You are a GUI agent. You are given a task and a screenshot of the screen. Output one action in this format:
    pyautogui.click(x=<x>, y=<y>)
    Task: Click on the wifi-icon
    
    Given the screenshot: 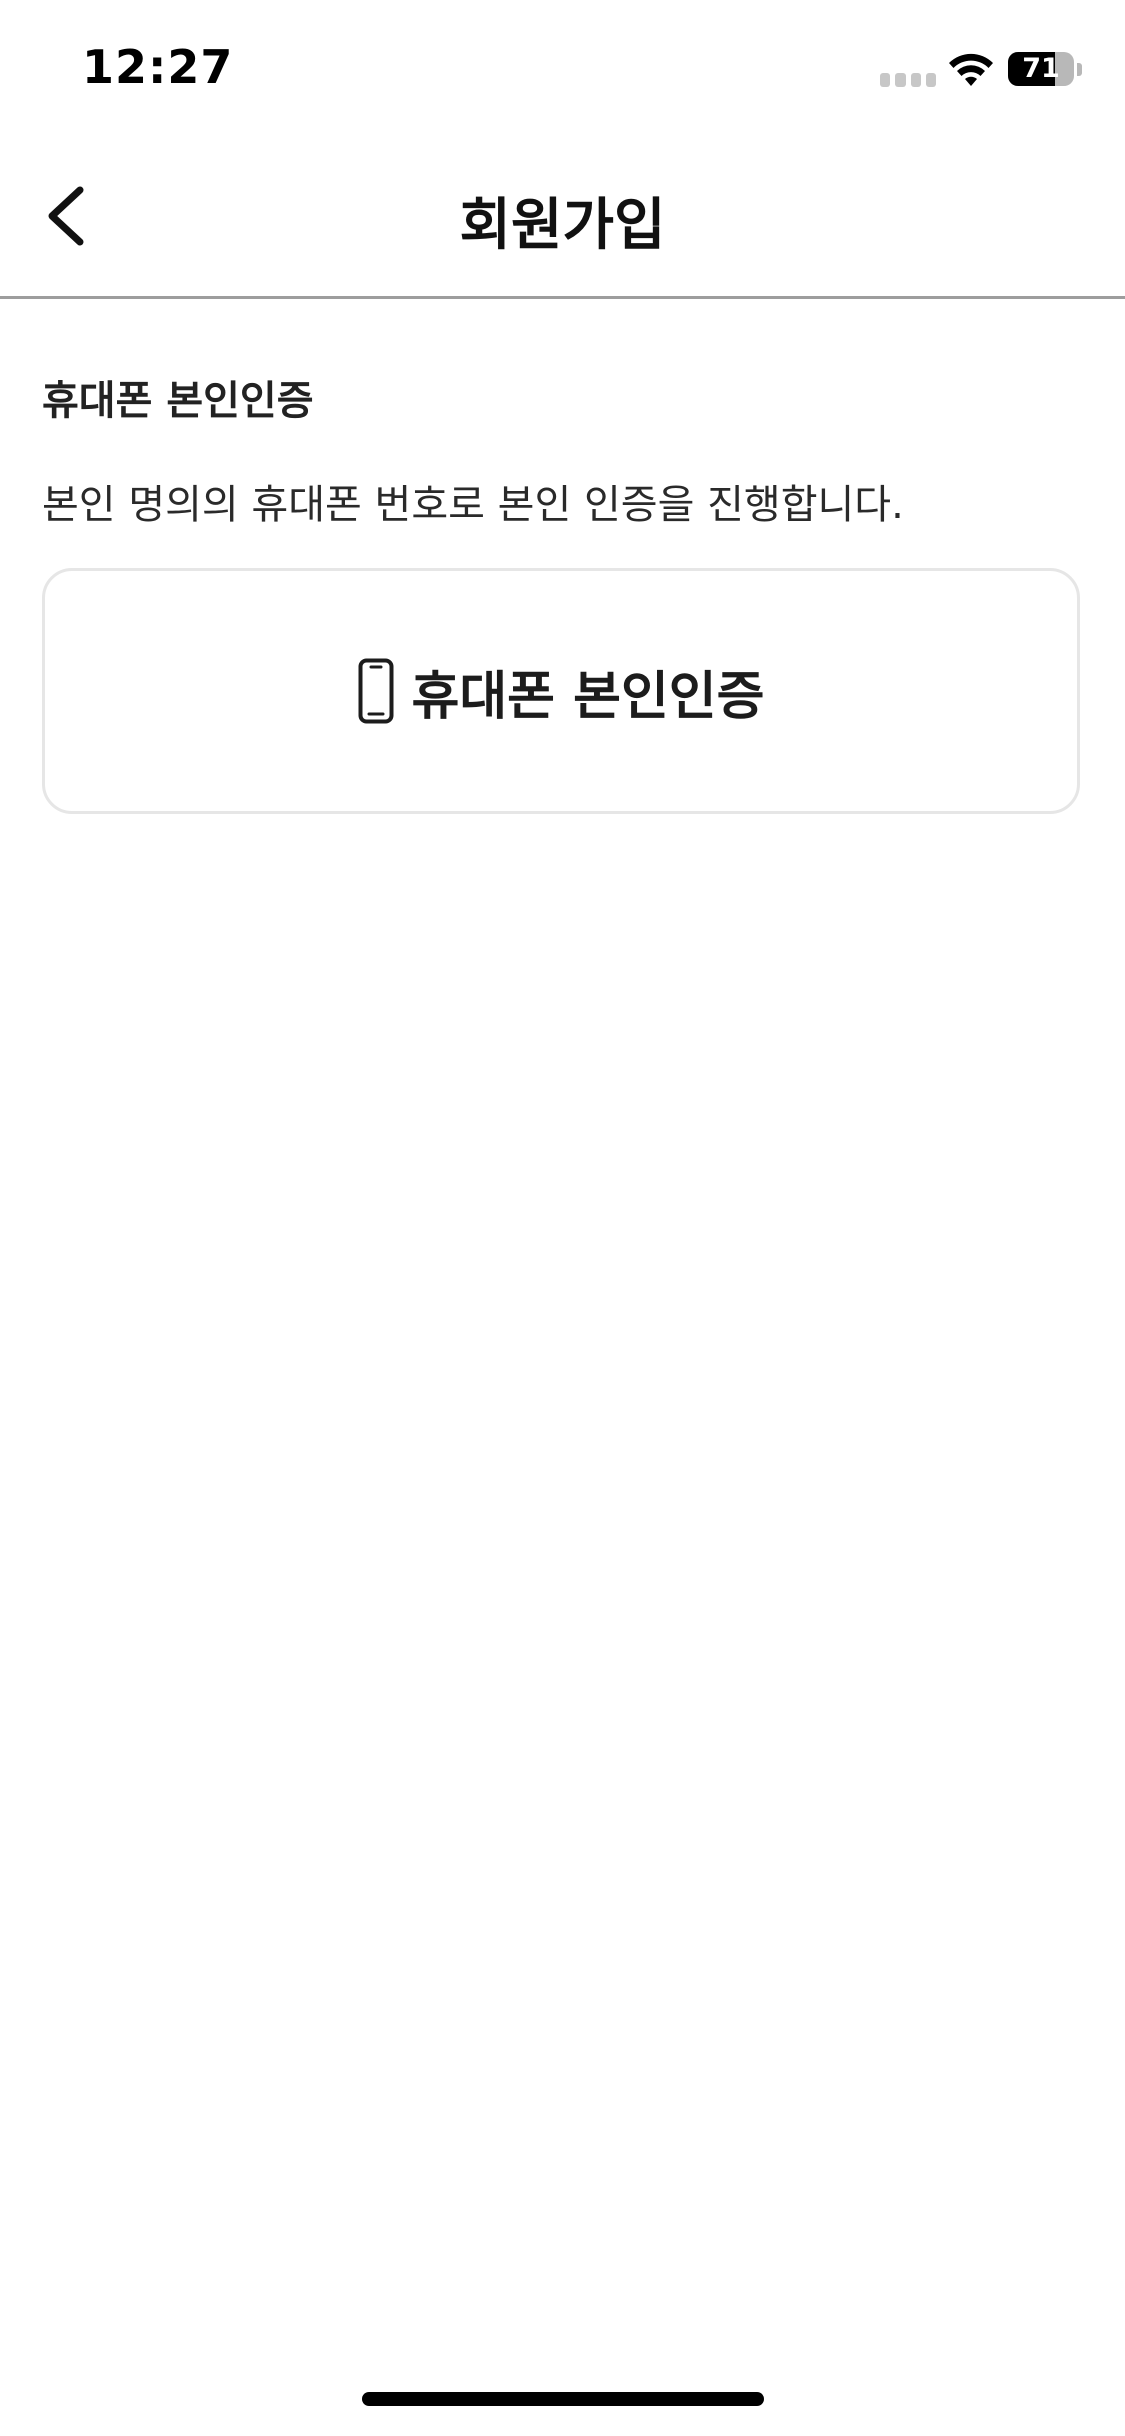 What is the action you would take?
    pyautogui.click(x=971, y=69)
    